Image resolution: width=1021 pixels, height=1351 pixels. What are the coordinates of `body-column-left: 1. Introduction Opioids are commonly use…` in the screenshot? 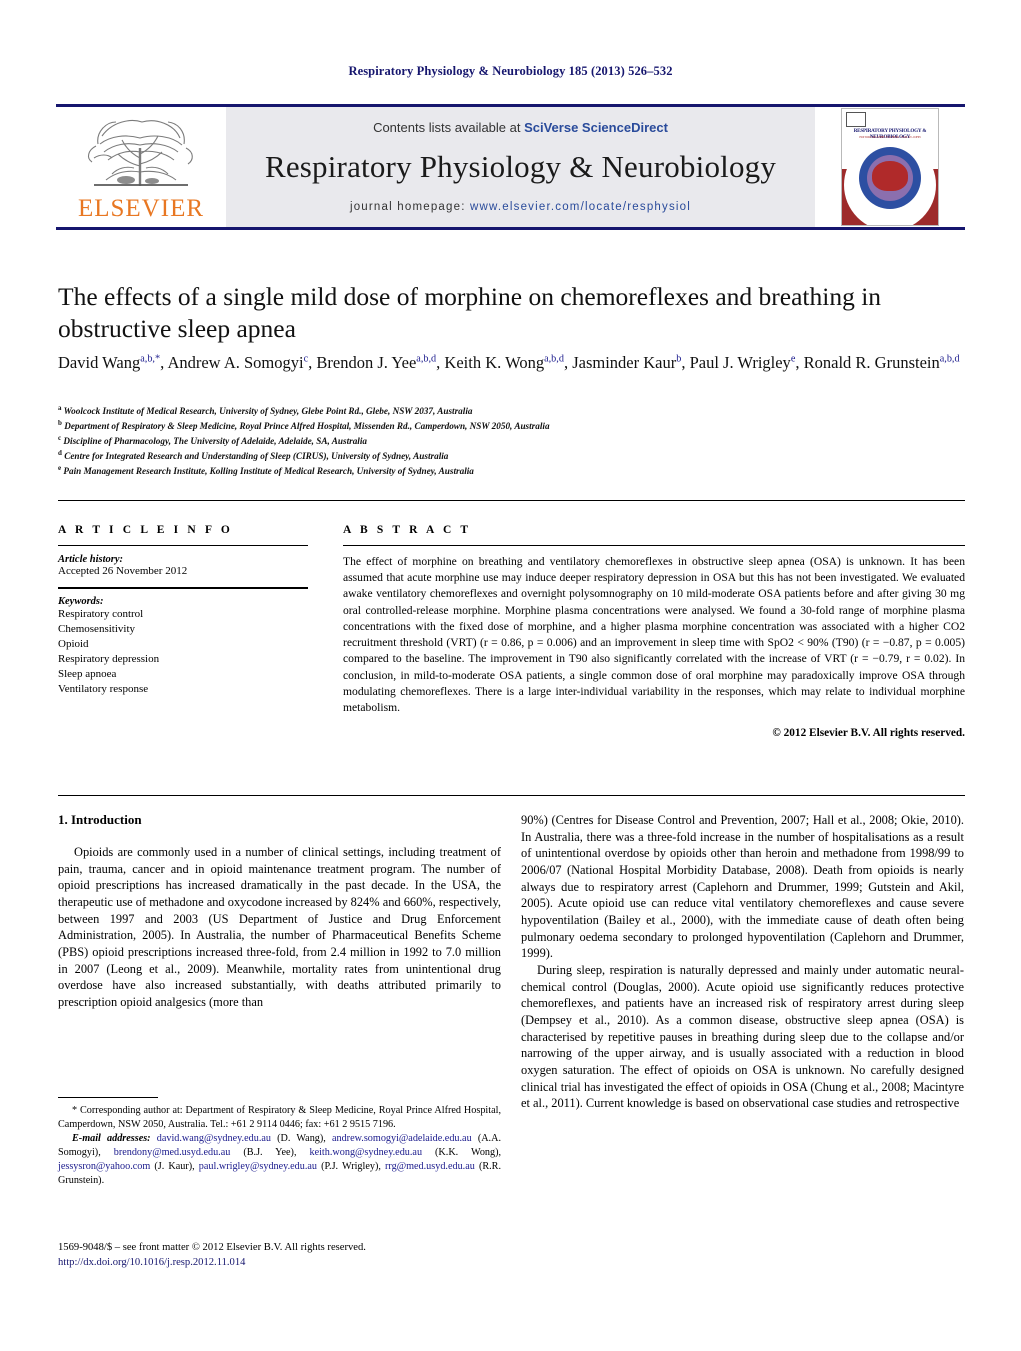 It's located at (279, 911).